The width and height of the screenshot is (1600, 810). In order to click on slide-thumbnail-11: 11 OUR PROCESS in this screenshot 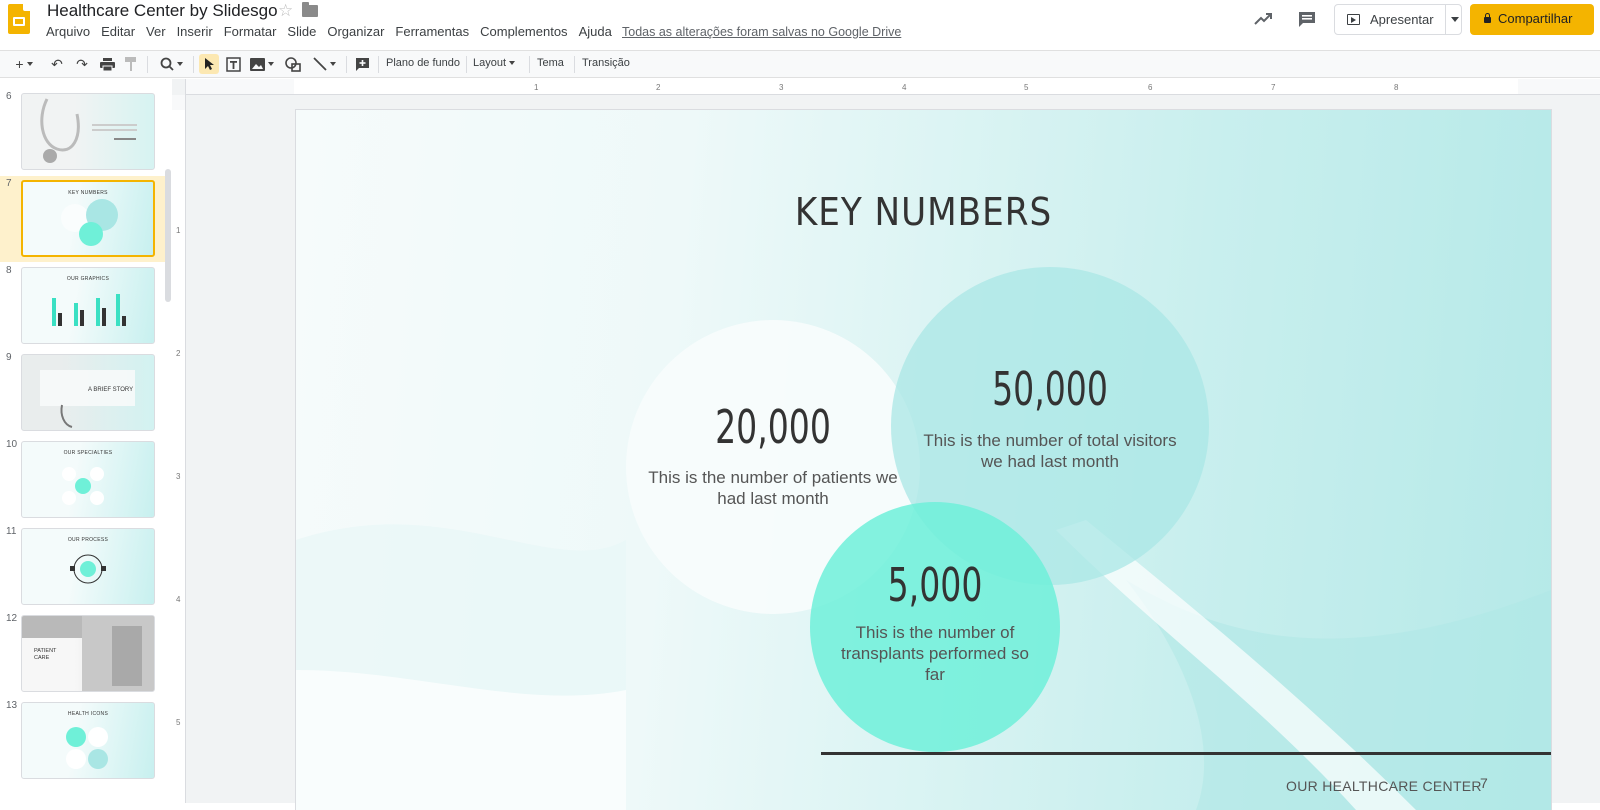, I will do `click(84, 567)`.